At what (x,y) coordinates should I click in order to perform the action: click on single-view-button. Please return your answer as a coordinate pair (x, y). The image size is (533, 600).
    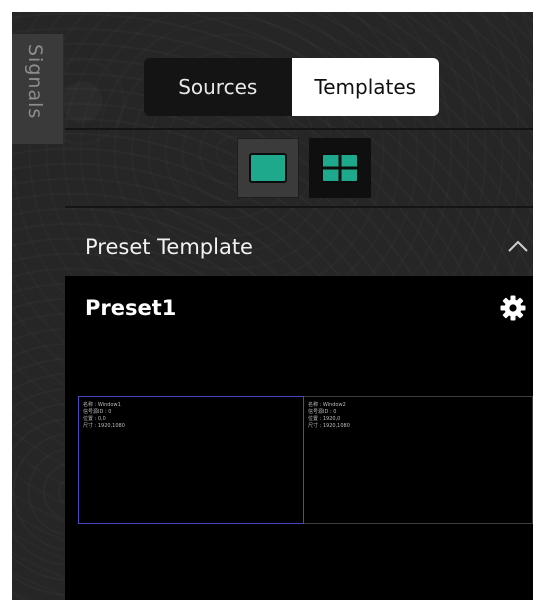
    Looking at the image, I should click on (268, 168).